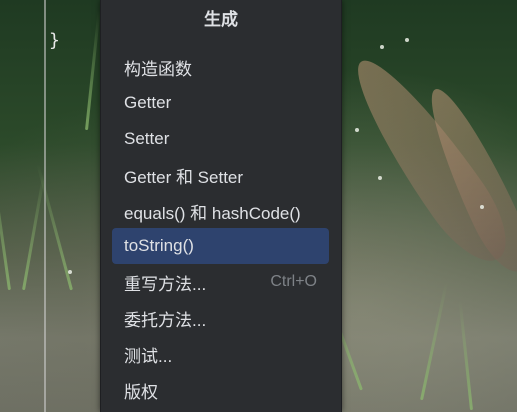 Image resolution: width=517 pixels, height=412 pixels. What do you see at coordinates (147, 138) in the screenshot?
I see `menu-item-label: Setter` at bounding box center [147, 138].